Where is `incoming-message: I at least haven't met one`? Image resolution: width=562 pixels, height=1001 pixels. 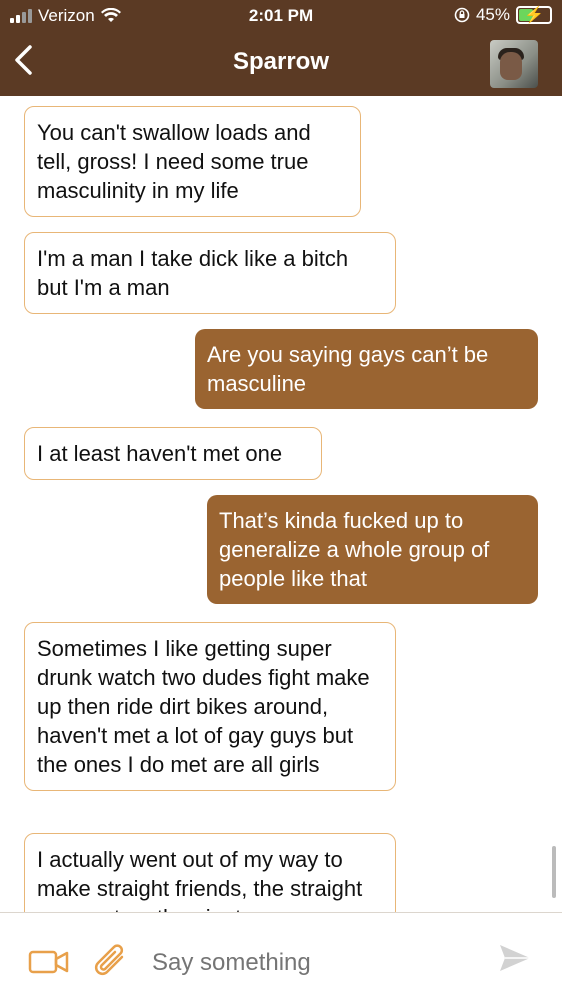 incoming-message: I at least haven't met one is located at coordinates (173, 453).